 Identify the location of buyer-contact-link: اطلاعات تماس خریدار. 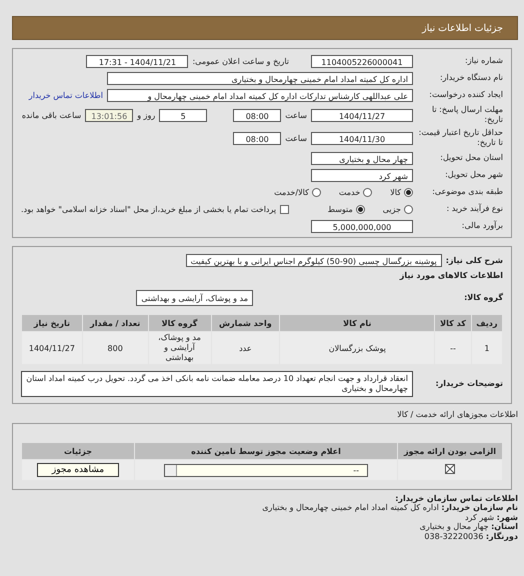
(65, 95).